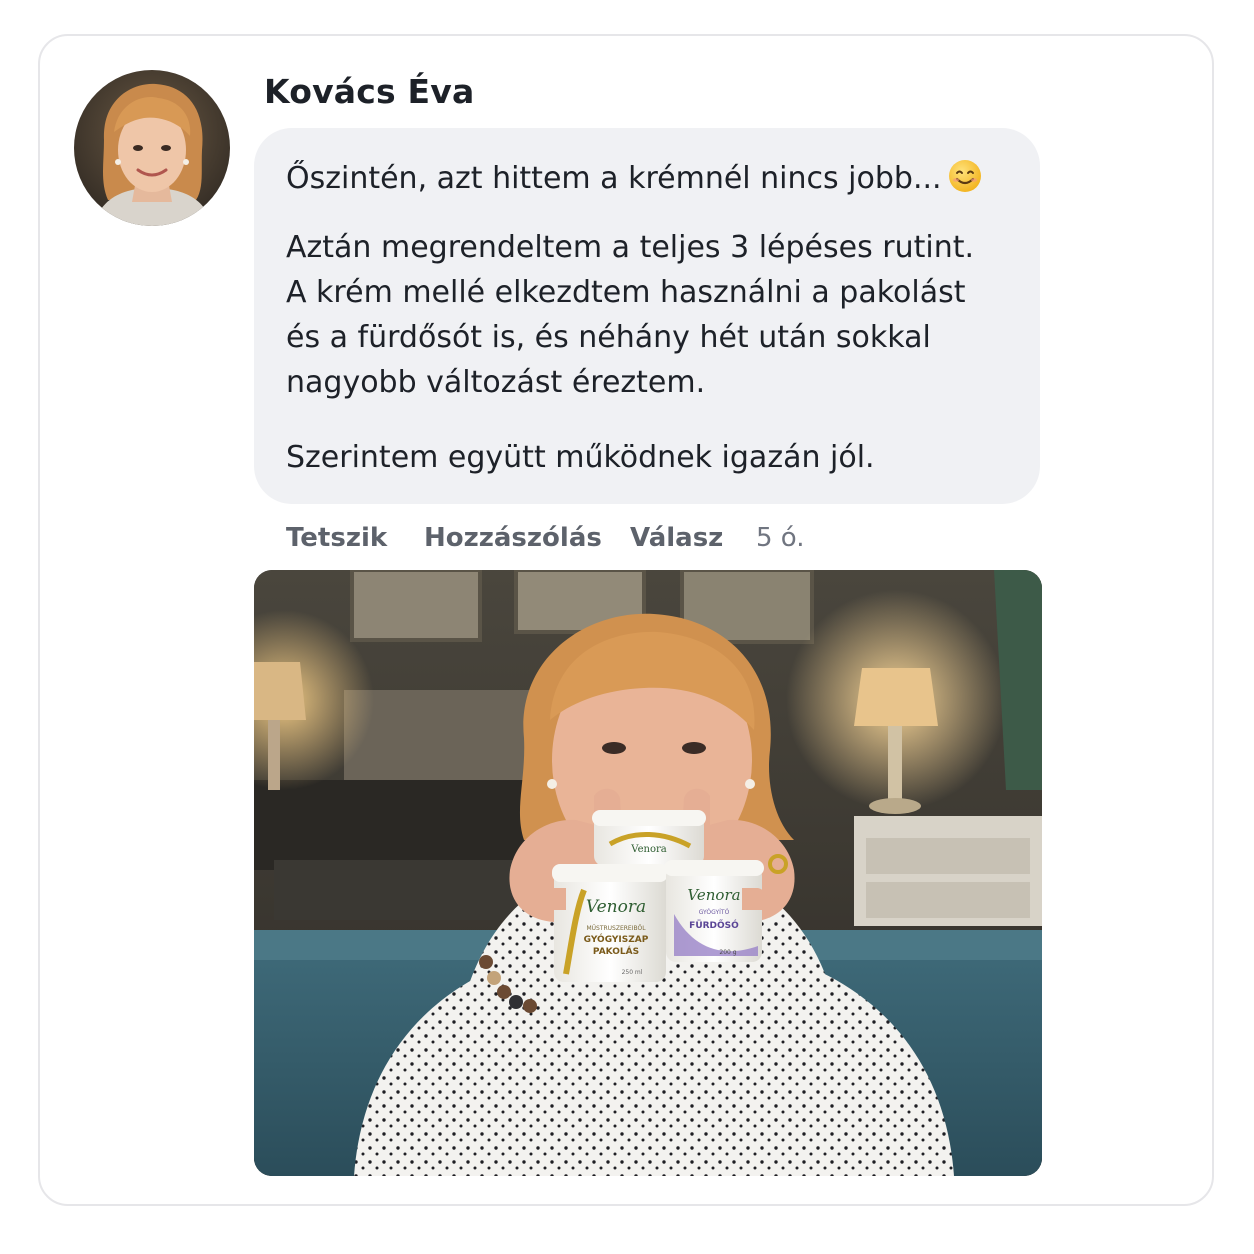 The image size is (1254, 1254). What do you see at coordinates (632, 972) in the screenshot?
I see `left-jar-volume: 250 ml` at bounding box center [632, 972].